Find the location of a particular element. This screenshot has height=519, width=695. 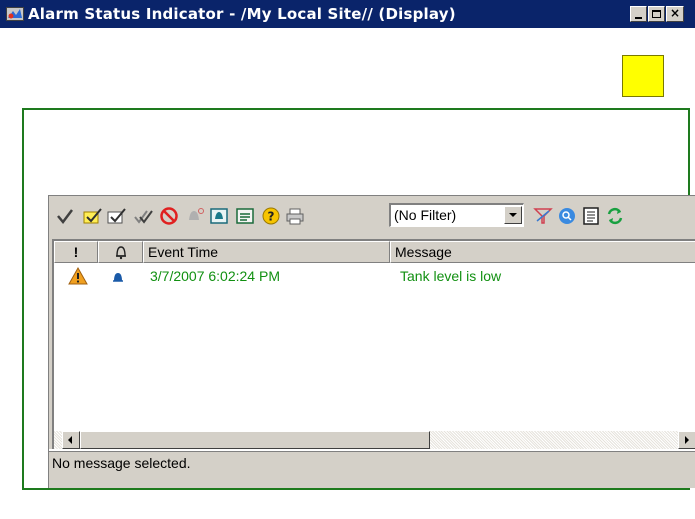

status-divider is located at coordinates (372, 451).